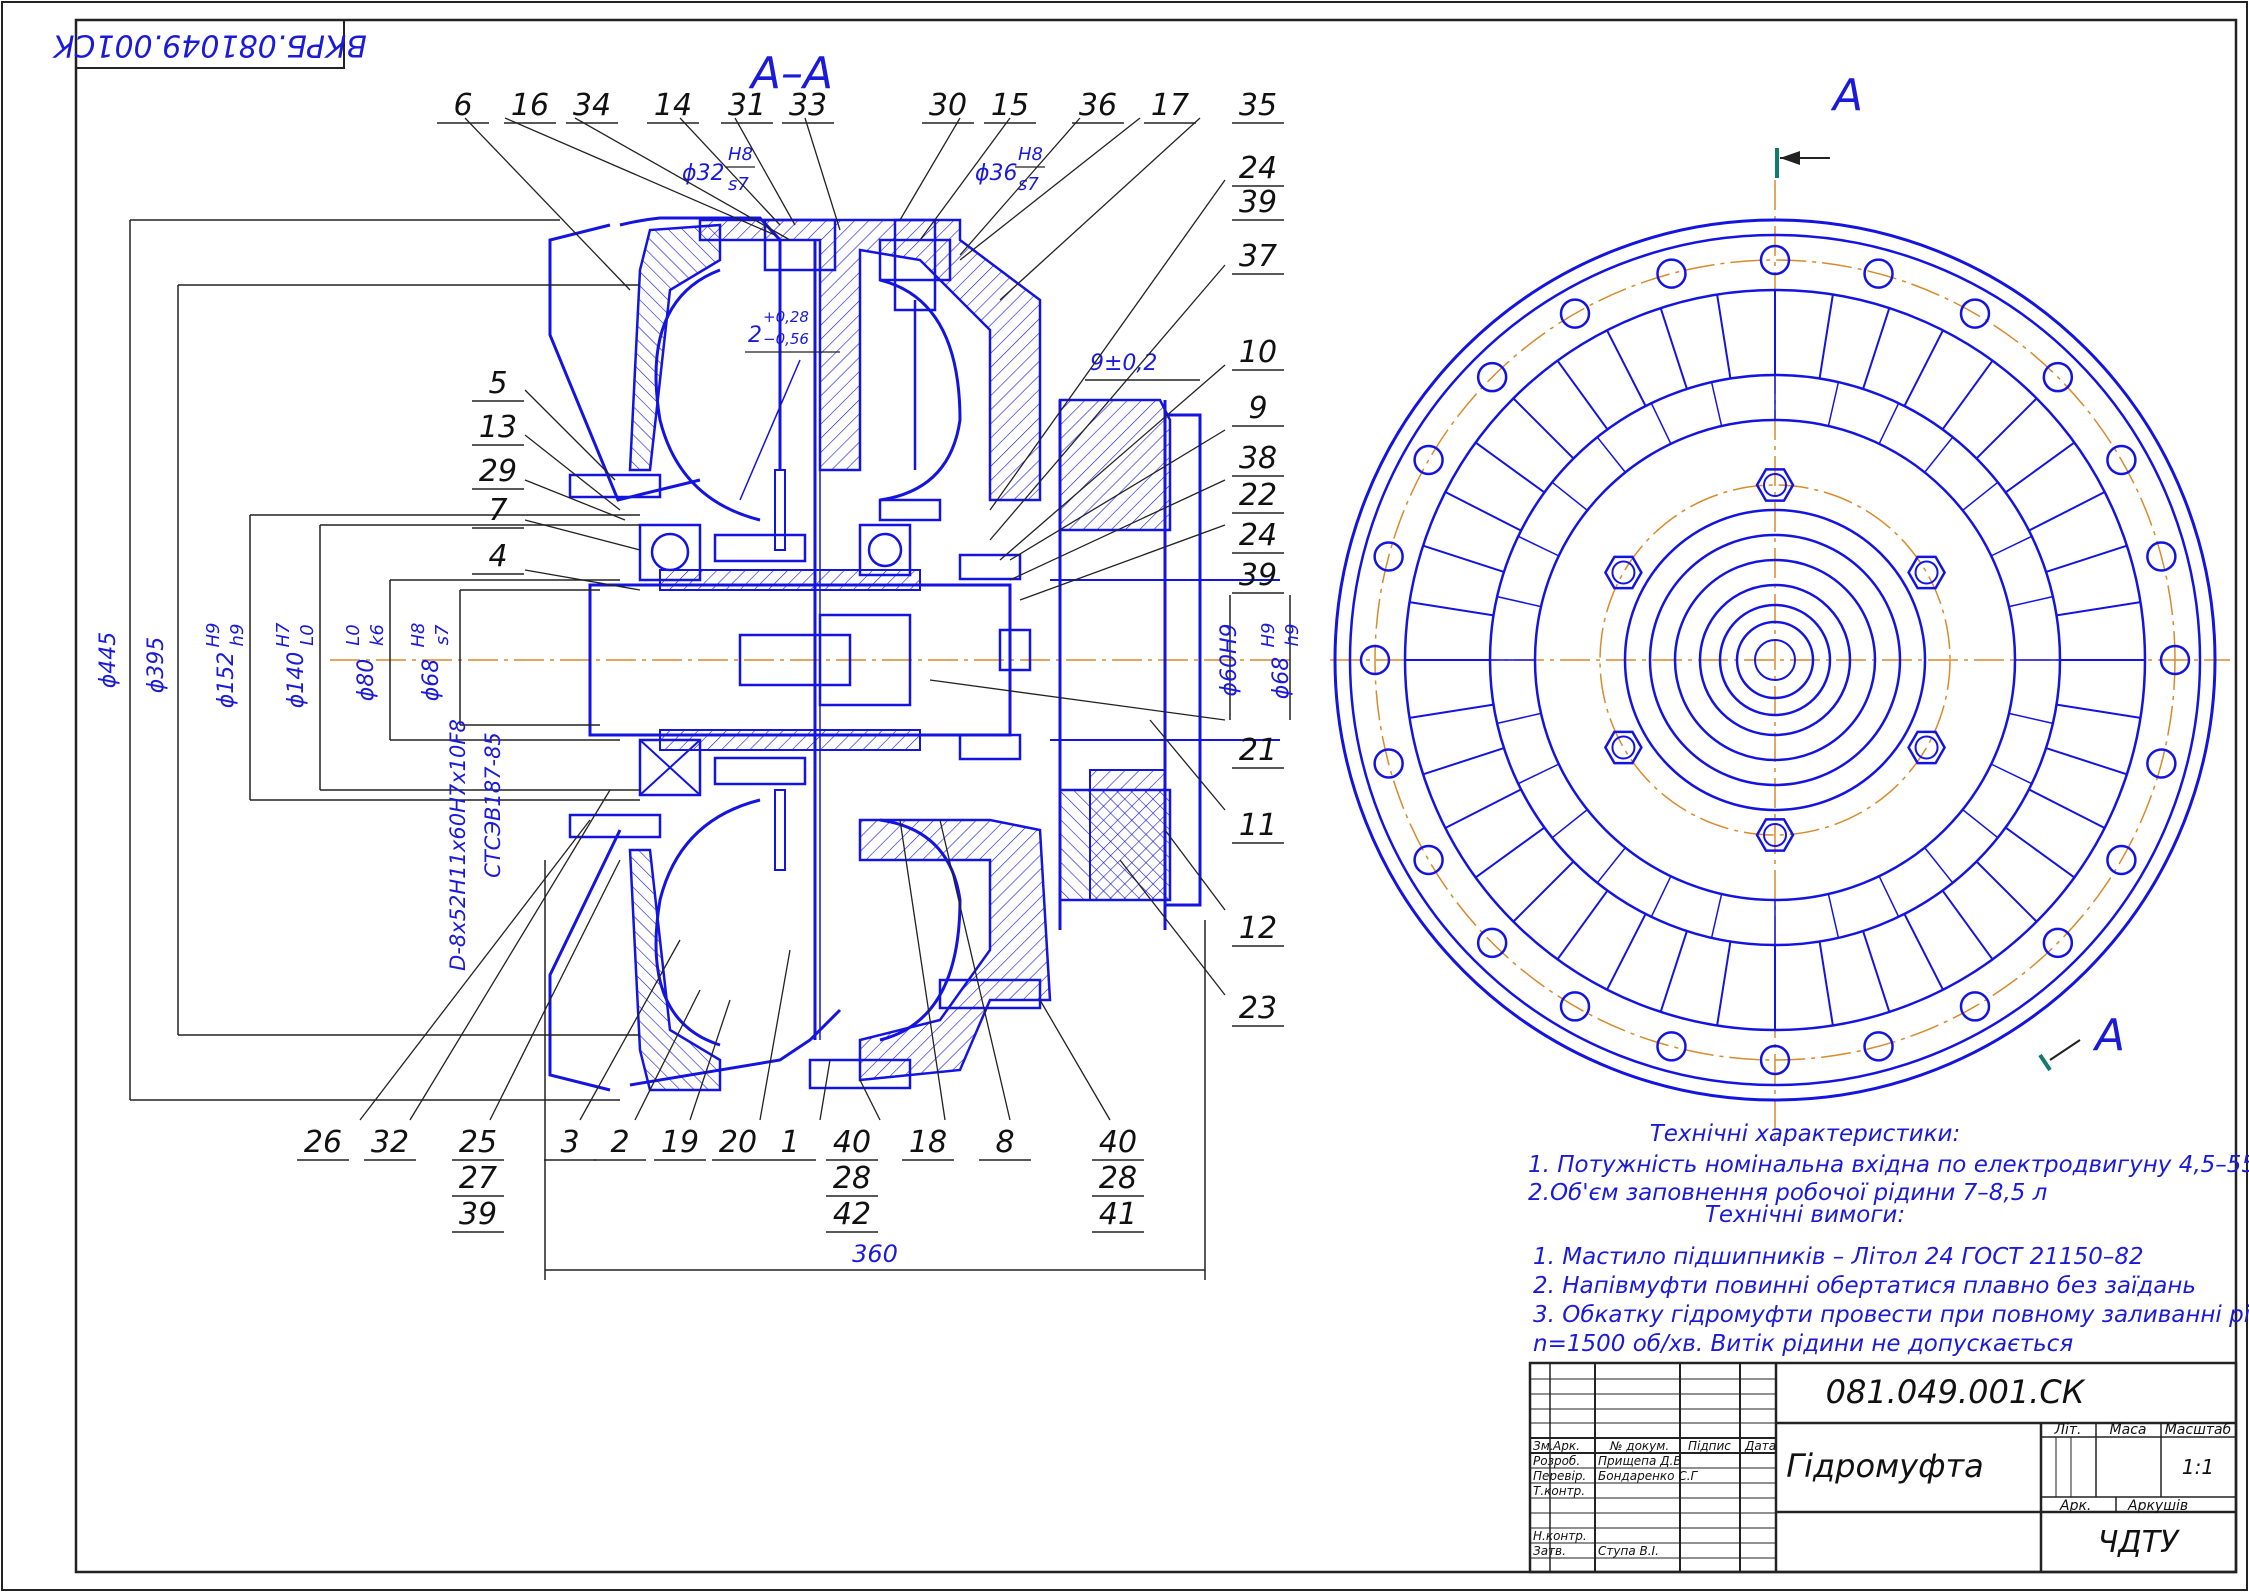 The height and width of the screenshot is (1592, 2249). Describe the element at coordinates (497, 383) in the screenshot. I see `callout-left-5-0: 5` at that location.